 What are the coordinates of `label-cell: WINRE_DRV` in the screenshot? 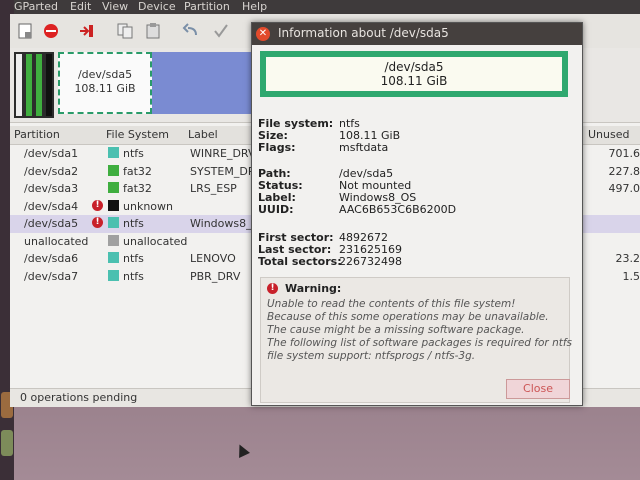 It's located at (223, 153).